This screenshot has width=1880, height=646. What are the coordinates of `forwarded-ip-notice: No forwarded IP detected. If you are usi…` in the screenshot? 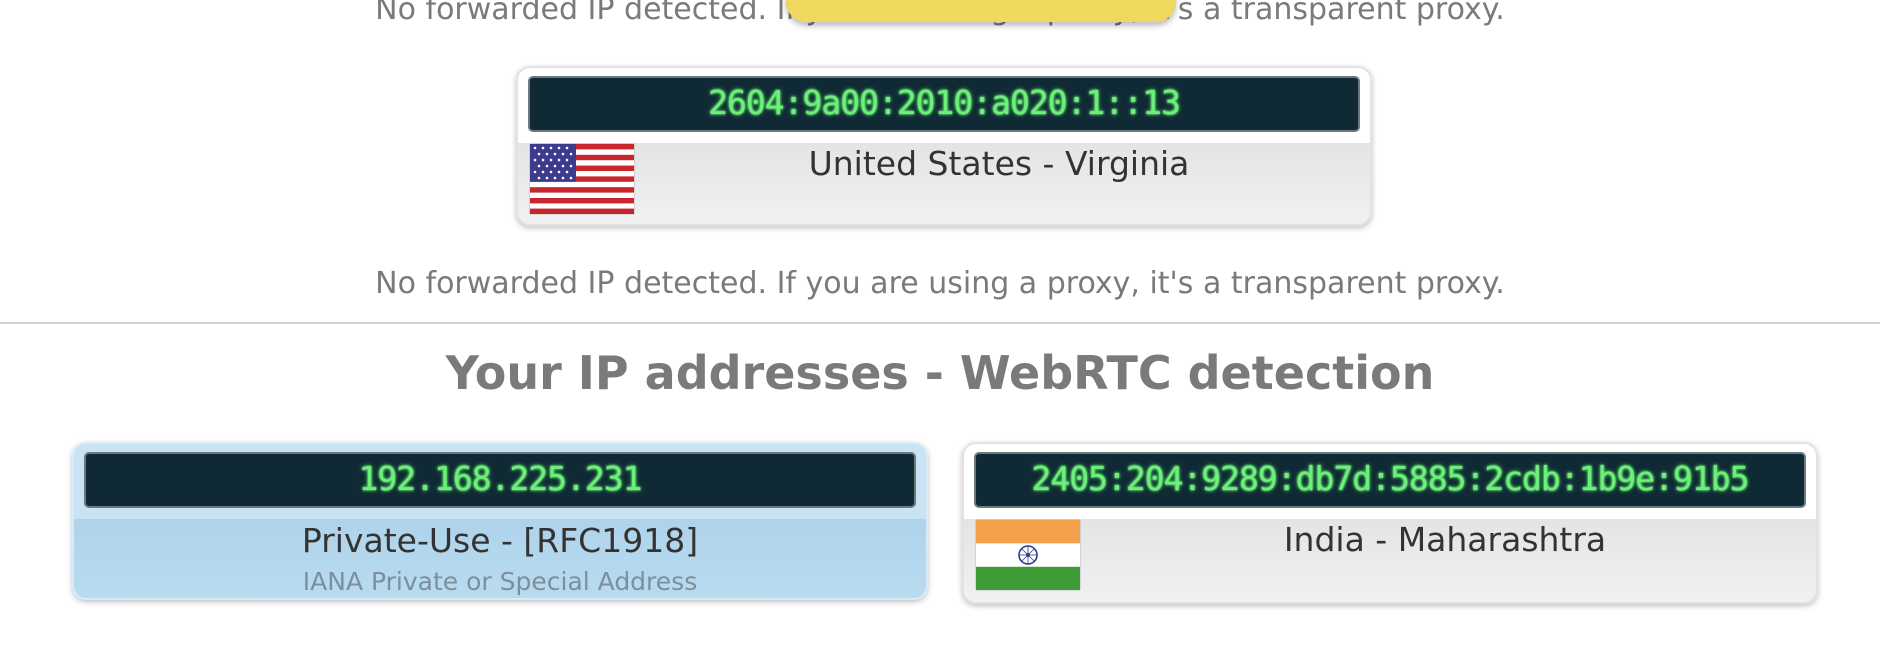 It's located at (940, 283).